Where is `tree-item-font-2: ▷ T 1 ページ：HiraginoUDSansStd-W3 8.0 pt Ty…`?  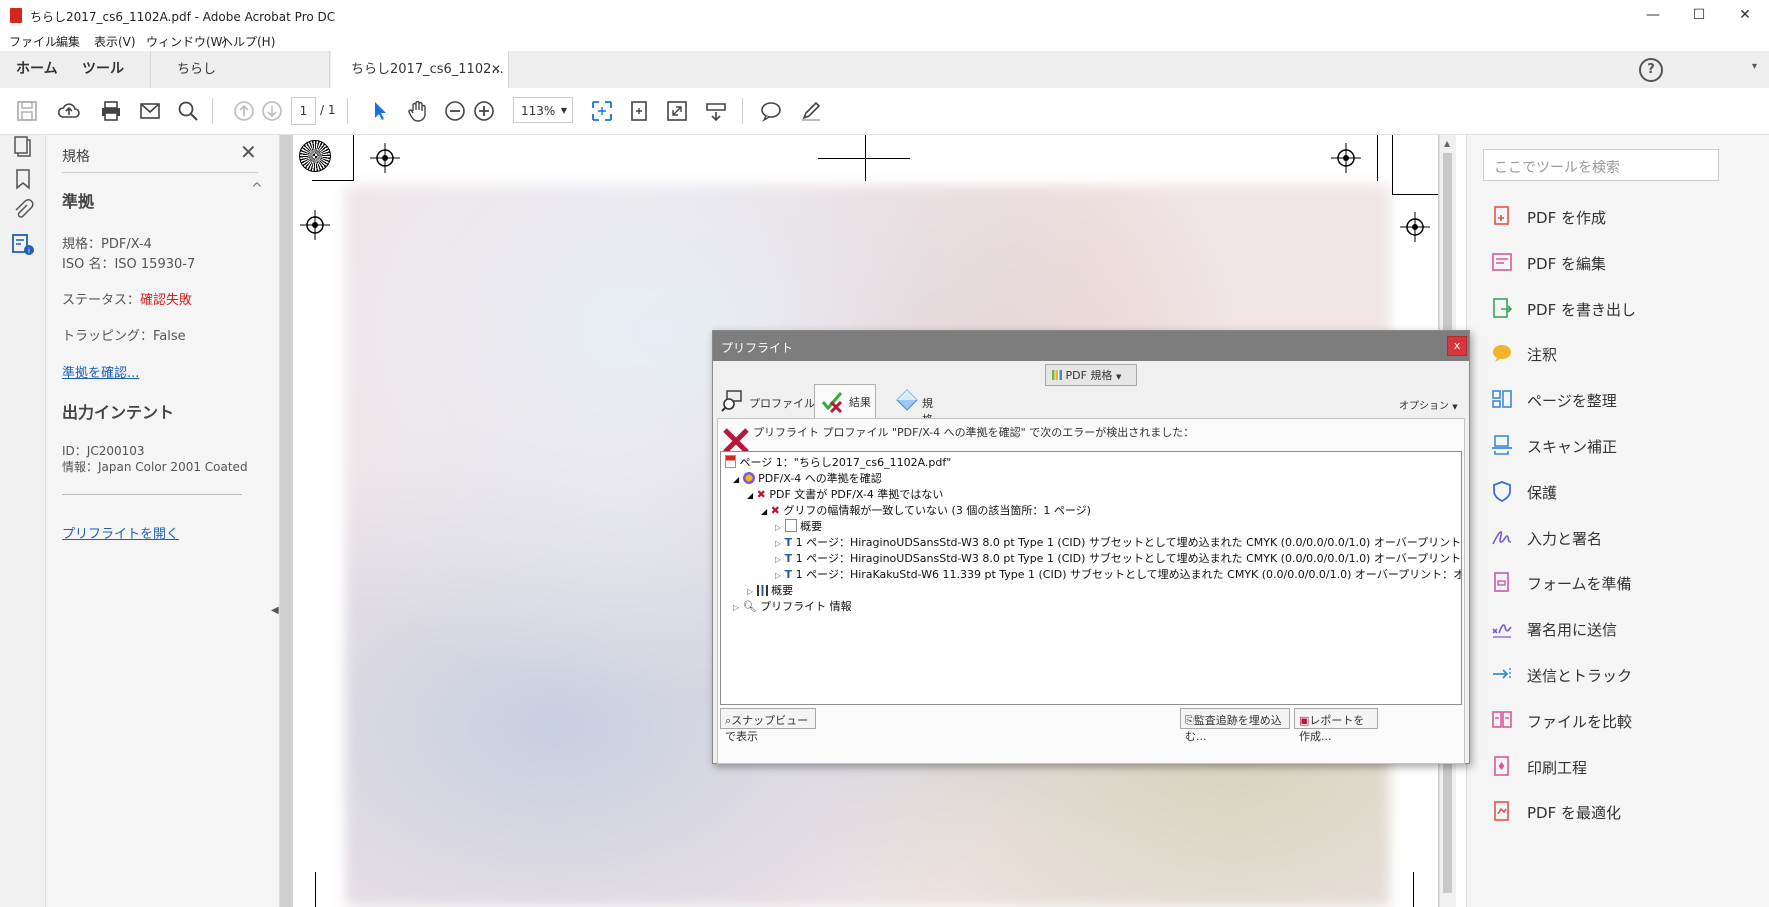 tree-item-font-2: ▷ T 1 ページ：HiraginoUDSansStd-W3 8.0 pt Ty… is located at coordinates (1118, 558).